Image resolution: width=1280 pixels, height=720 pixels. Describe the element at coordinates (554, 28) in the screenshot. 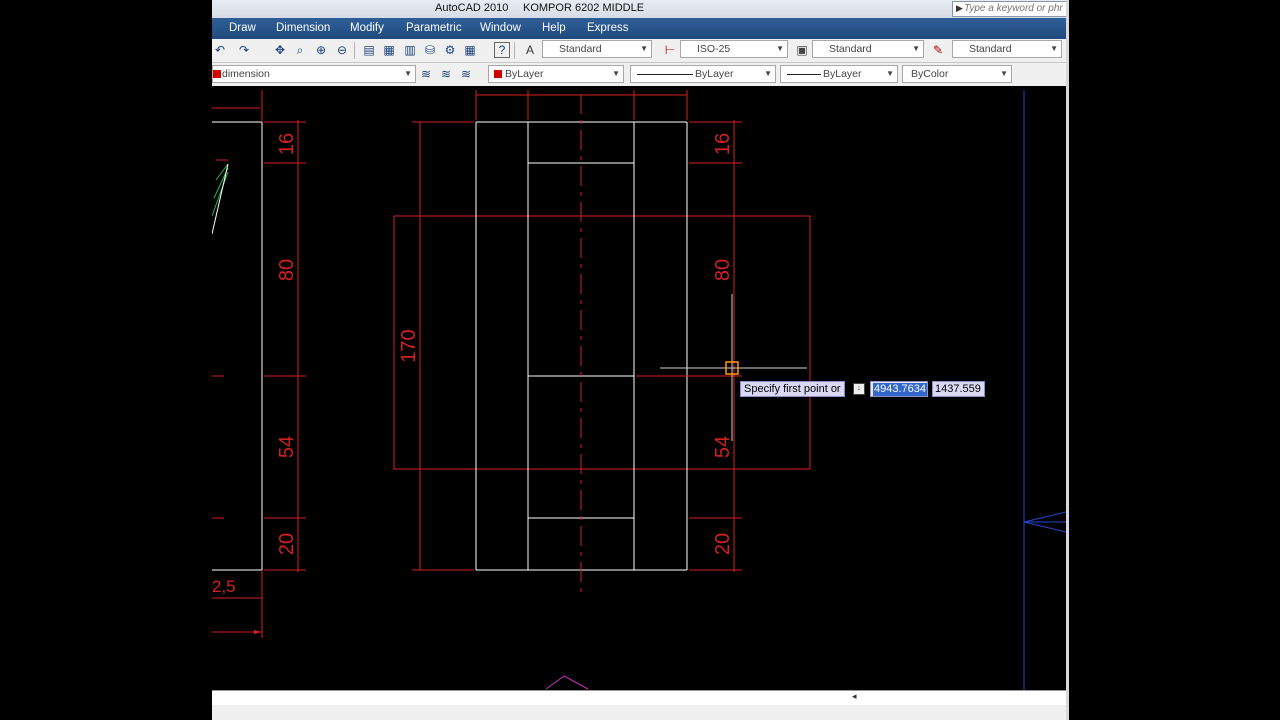

I see `menu-help: Help` at that location.